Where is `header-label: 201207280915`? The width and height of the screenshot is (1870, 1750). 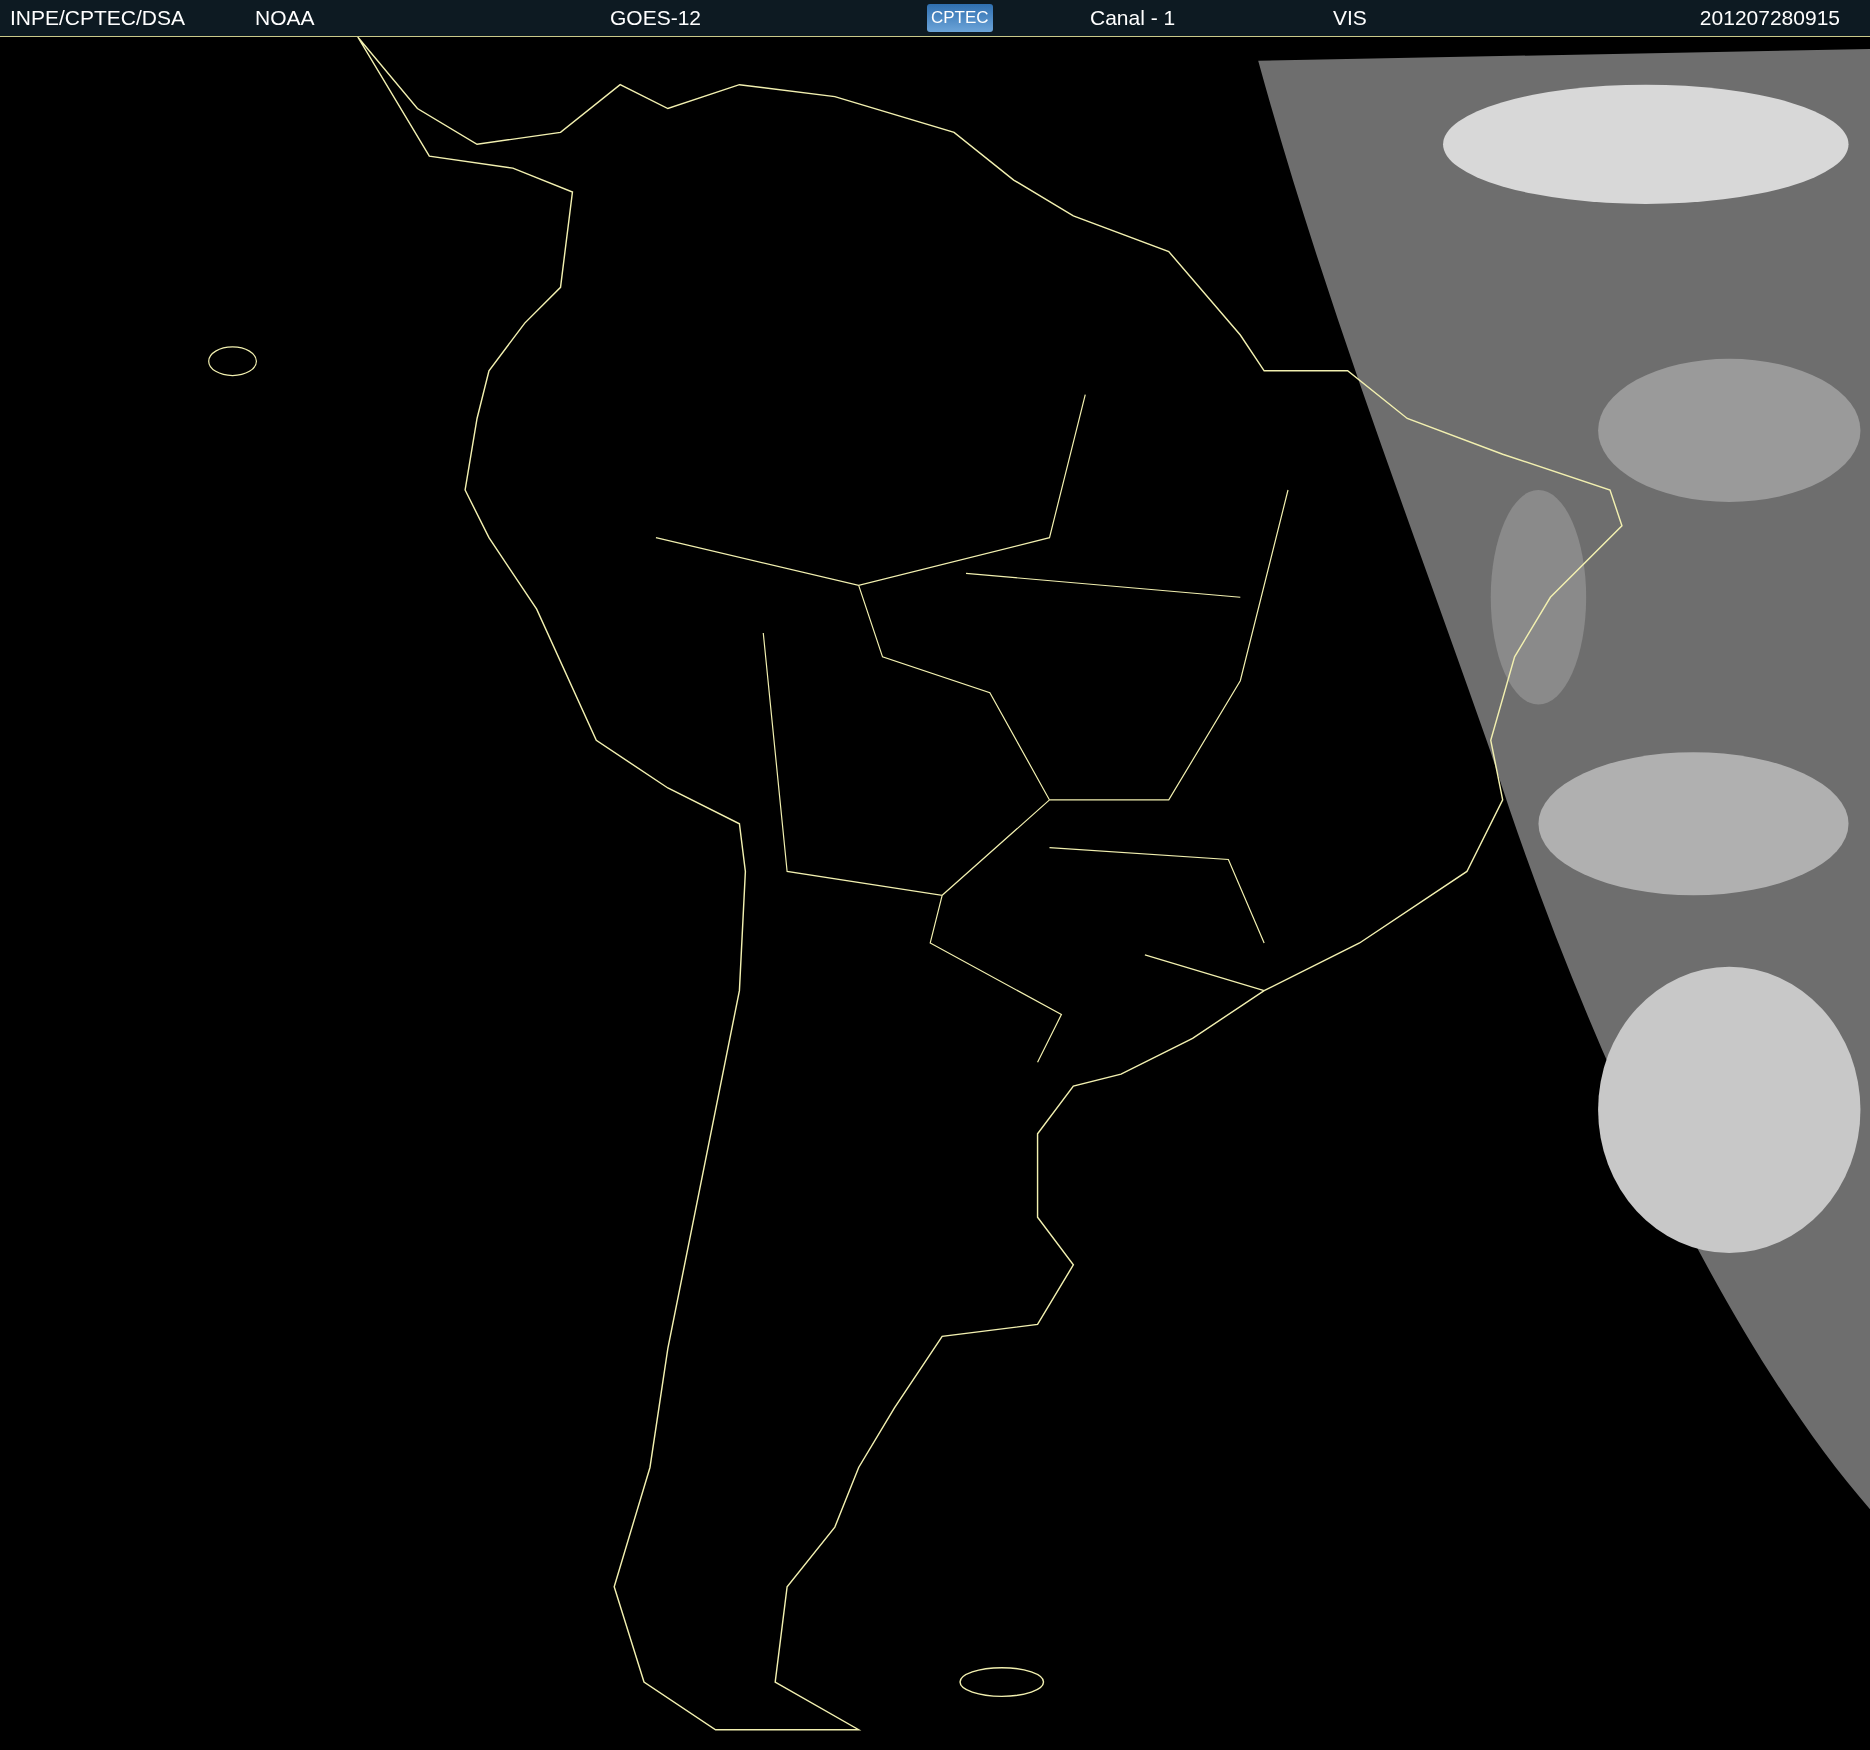 header-label: 201207280915 is located at coordinates (1770, 18).